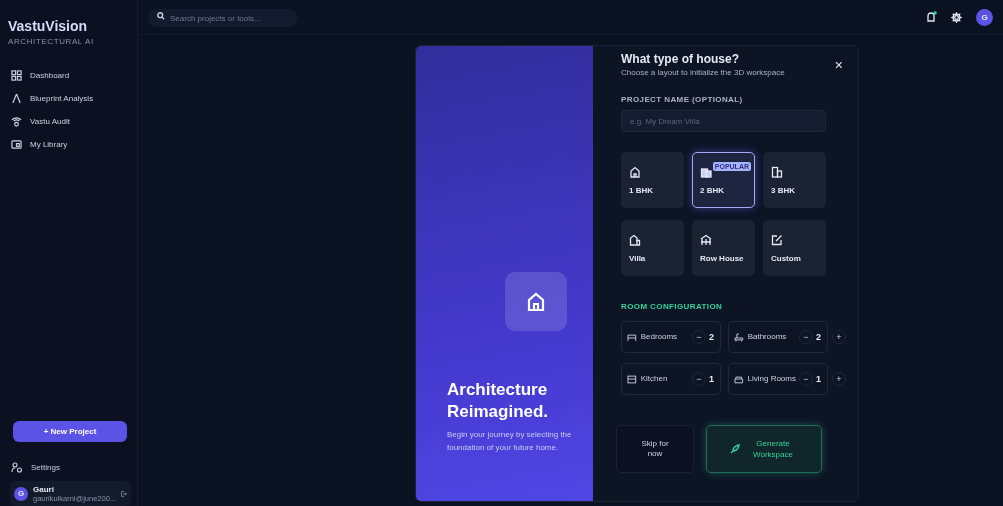 The image size is (1003, 506). Describe the element at coordinates (654, 379) in the screenshot. I see `room-label: Kitchen` at that location.